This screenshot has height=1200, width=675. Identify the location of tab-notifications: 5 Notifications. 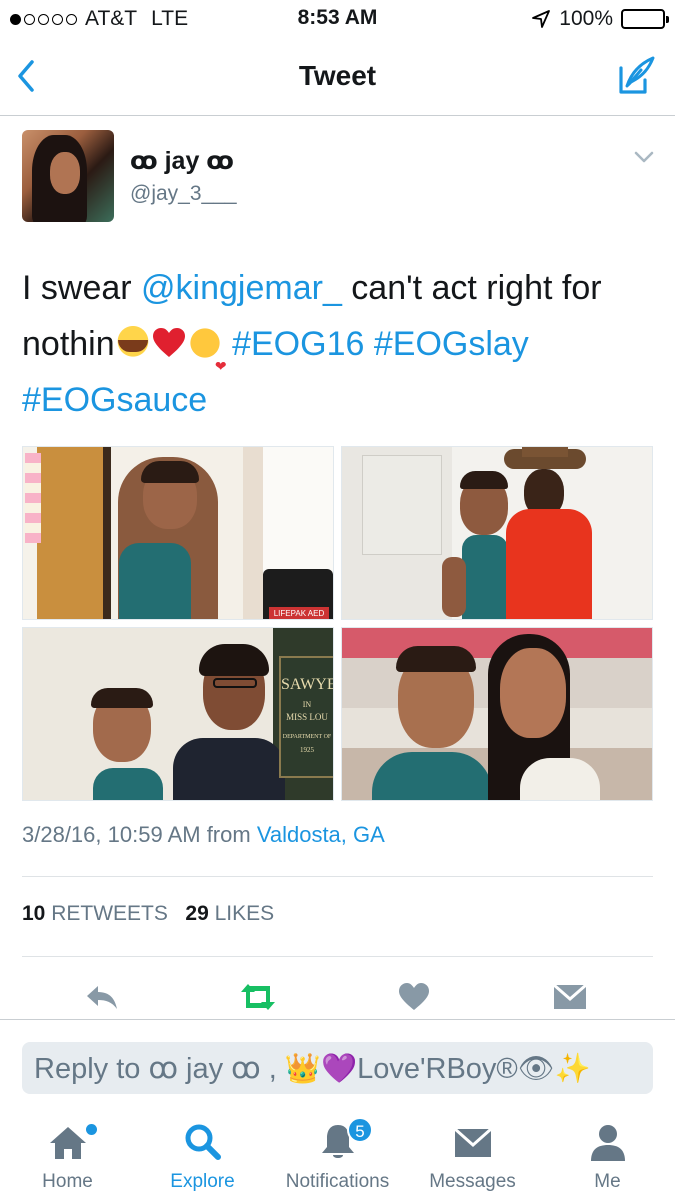
(337, 1153).